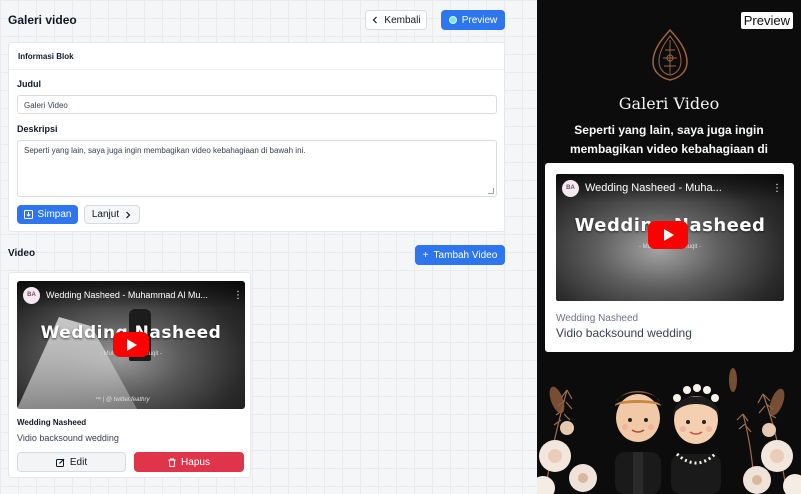 This screenshot has height=494, width=801. Describe the element at coordinates (766, 20) in the screenshot. I see `preview-tag: Preview` at that location.